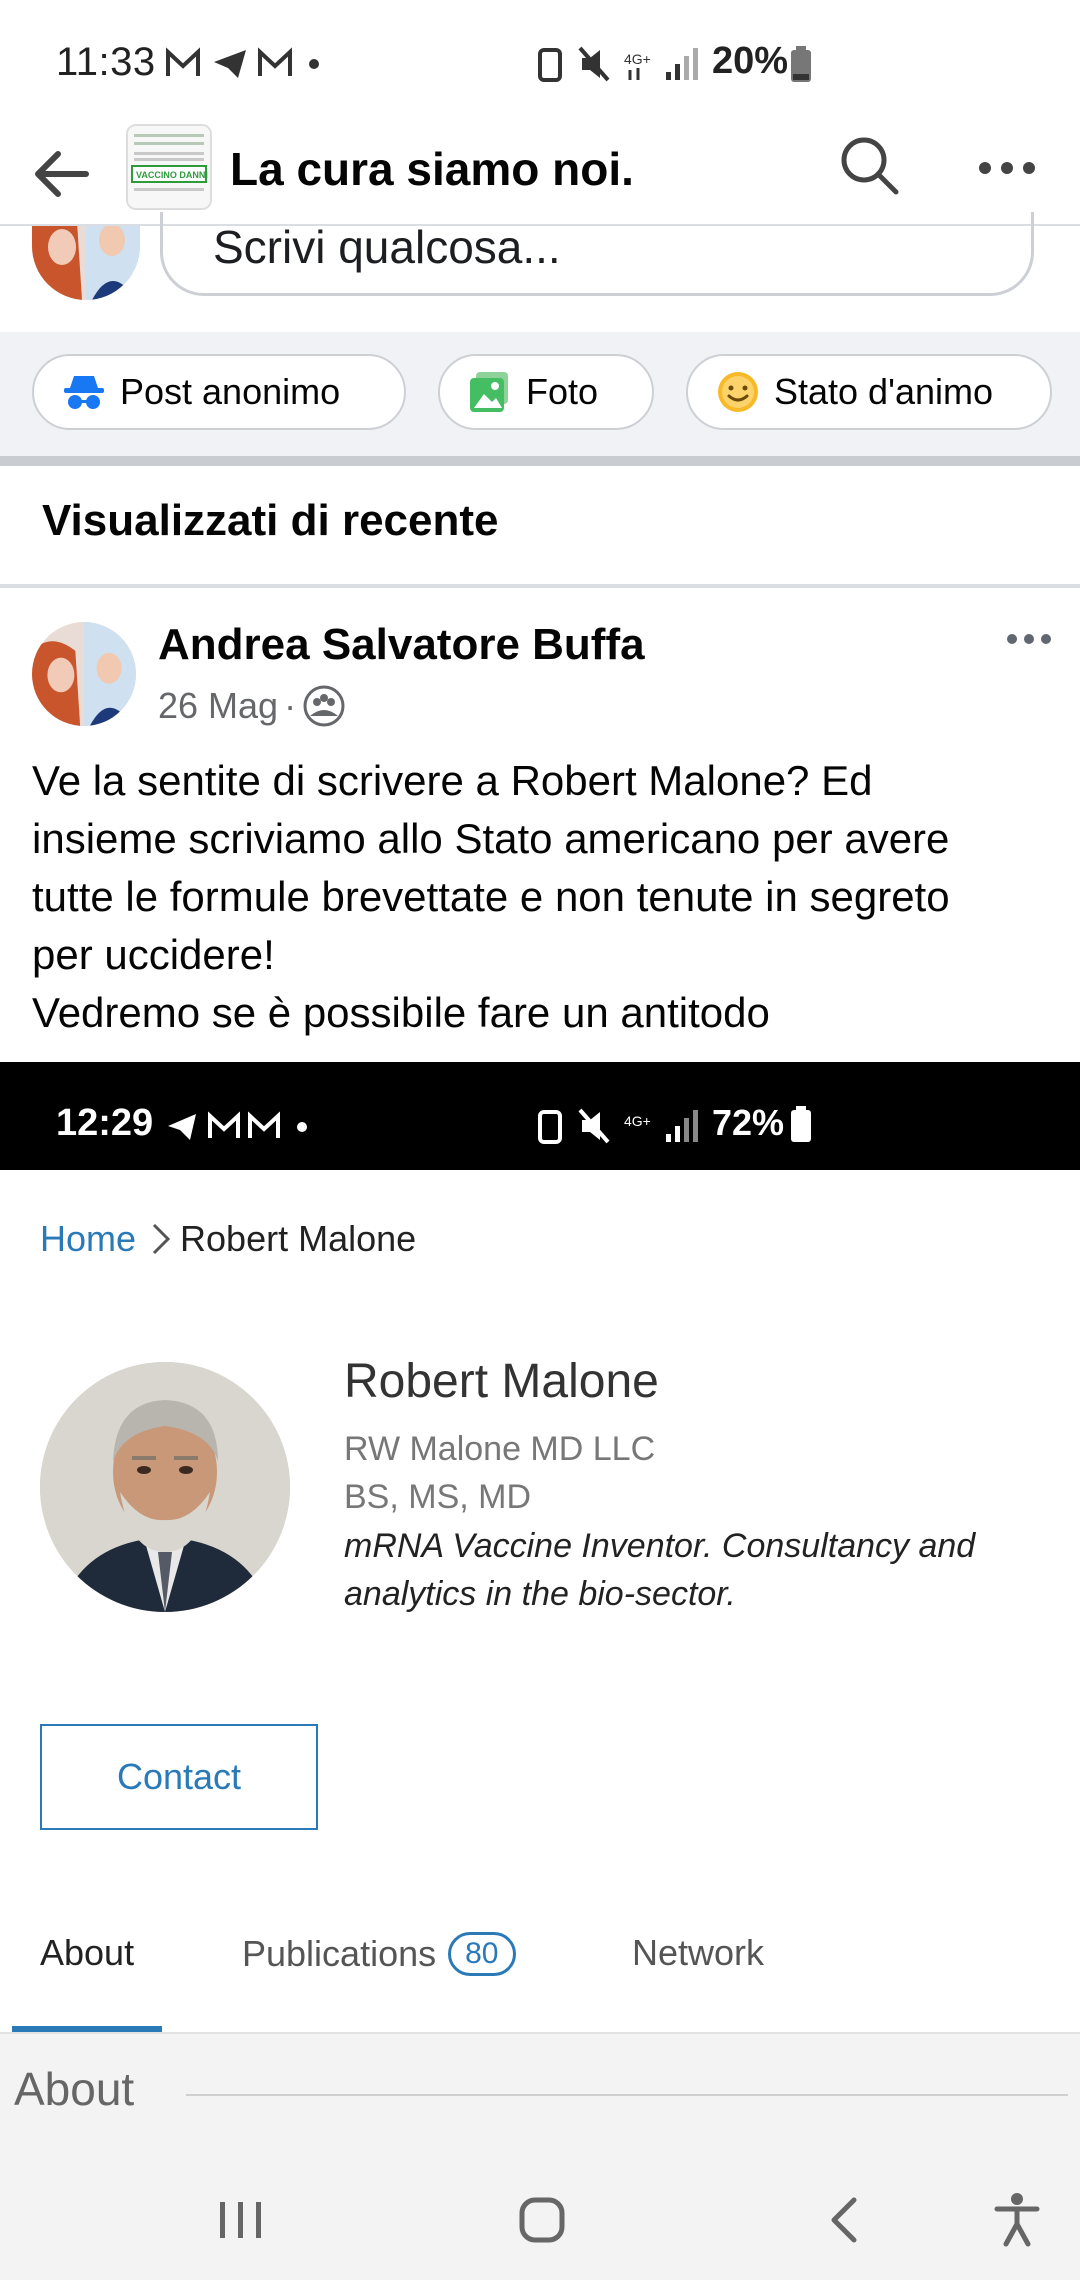 This screenshot has height=2280, width=1080. What do you see at coordinates (339, 1953) in the screenshot?
I see `tab-publications-label: Publications` at bounding box center [339, 1953].